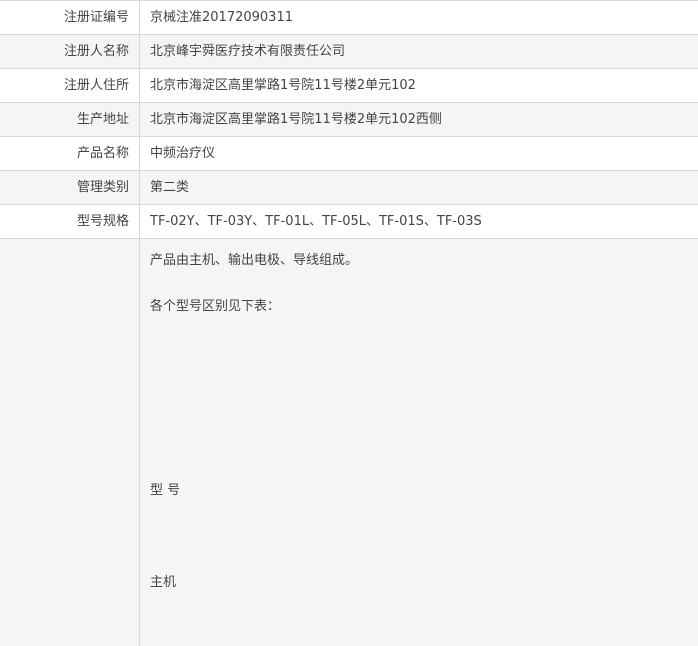 This screenshot has width=698, height=646. I want to click on registration-number-value: 京械注准20172090311, so click(221, 17).